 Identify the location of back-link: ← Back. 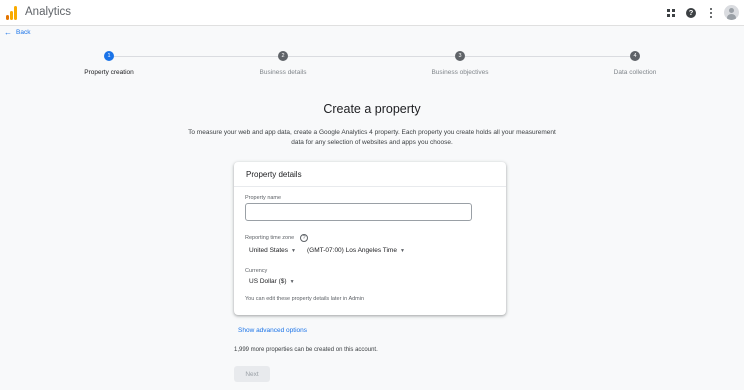
(17, 32).